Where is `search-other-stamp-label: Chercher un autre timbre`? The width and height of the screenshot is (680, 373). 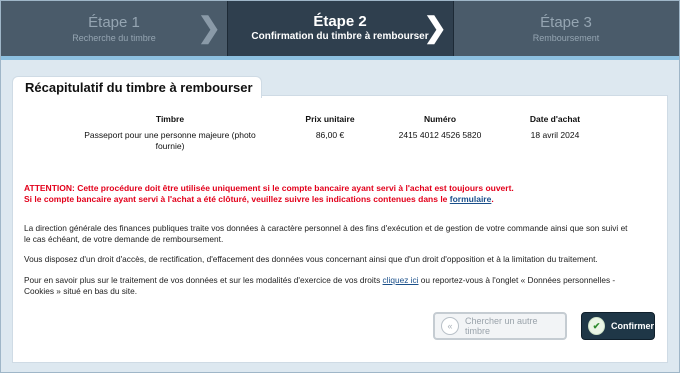
search-other-stamp-label: Chercher un autre timbre is located at coordinates (501, 326).